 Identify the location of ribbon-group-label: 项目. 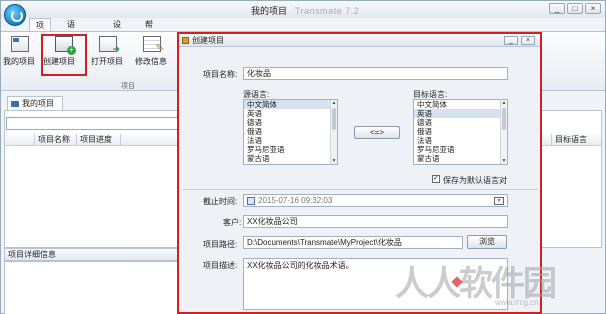
(128, 86).